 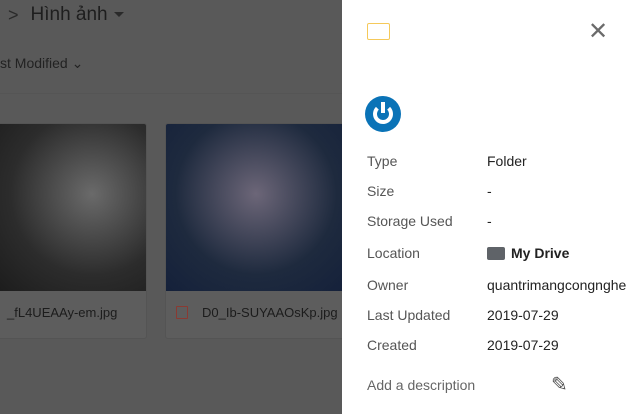 I want to click on detail-label: Created, so click(x=392, y=345).